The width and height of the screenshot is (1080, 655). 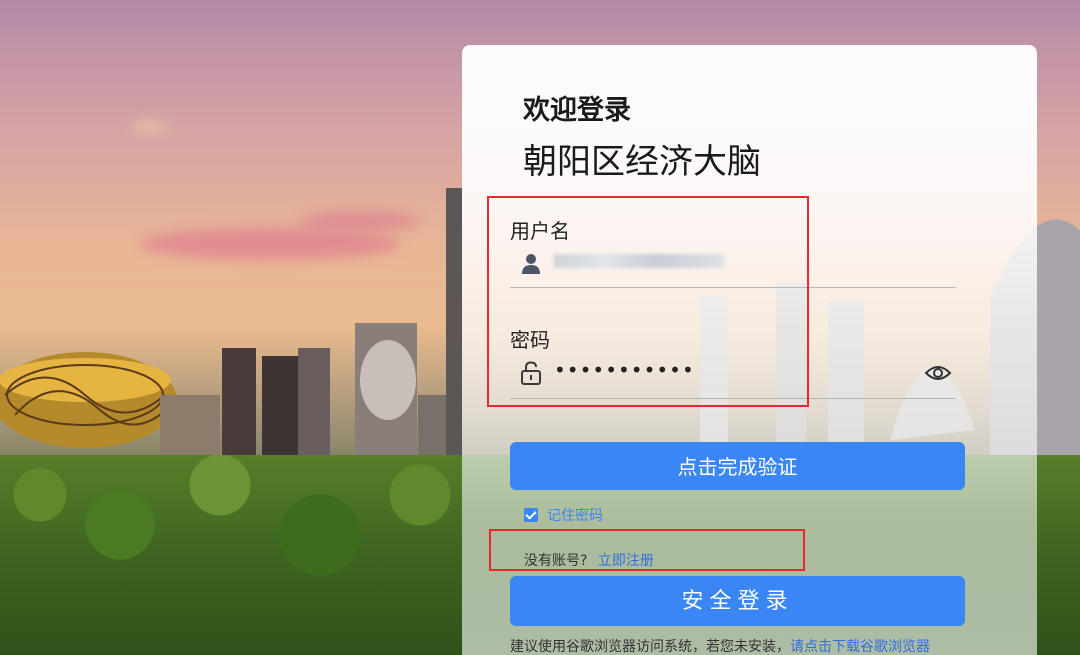 What do you see at coordinates (648, 301) in the screenshot?
I see `credentials-highlight-box` at bounding box center [648, 301].